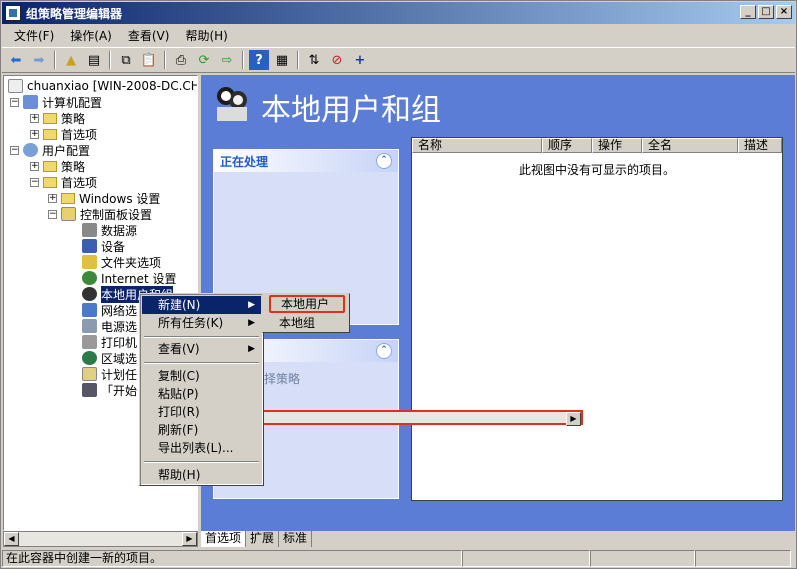 The image size is (797, 569). I want to click on status-text: 在此容器中创建一新的项目。, so click(232, 558).